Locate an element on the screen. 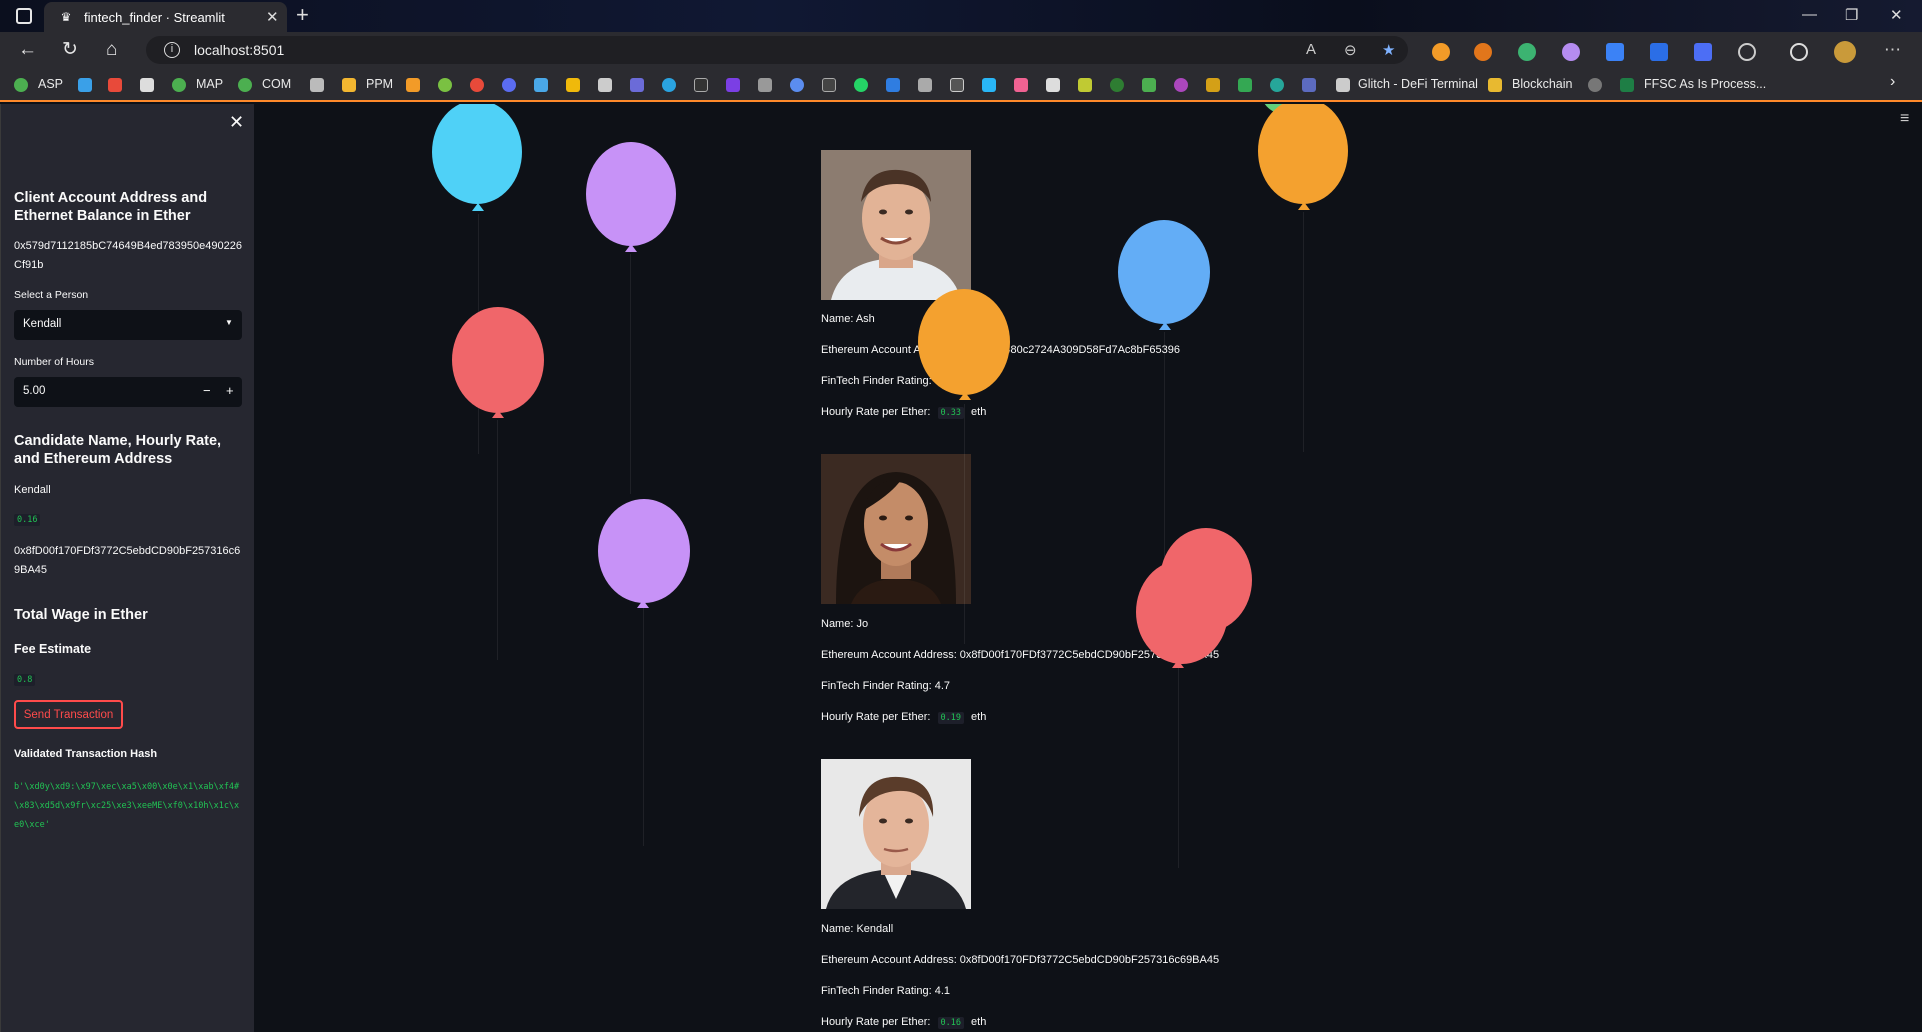 The width and height of the screenshot is (1922, 1032). avatar is located at coordinates (1845, 52).